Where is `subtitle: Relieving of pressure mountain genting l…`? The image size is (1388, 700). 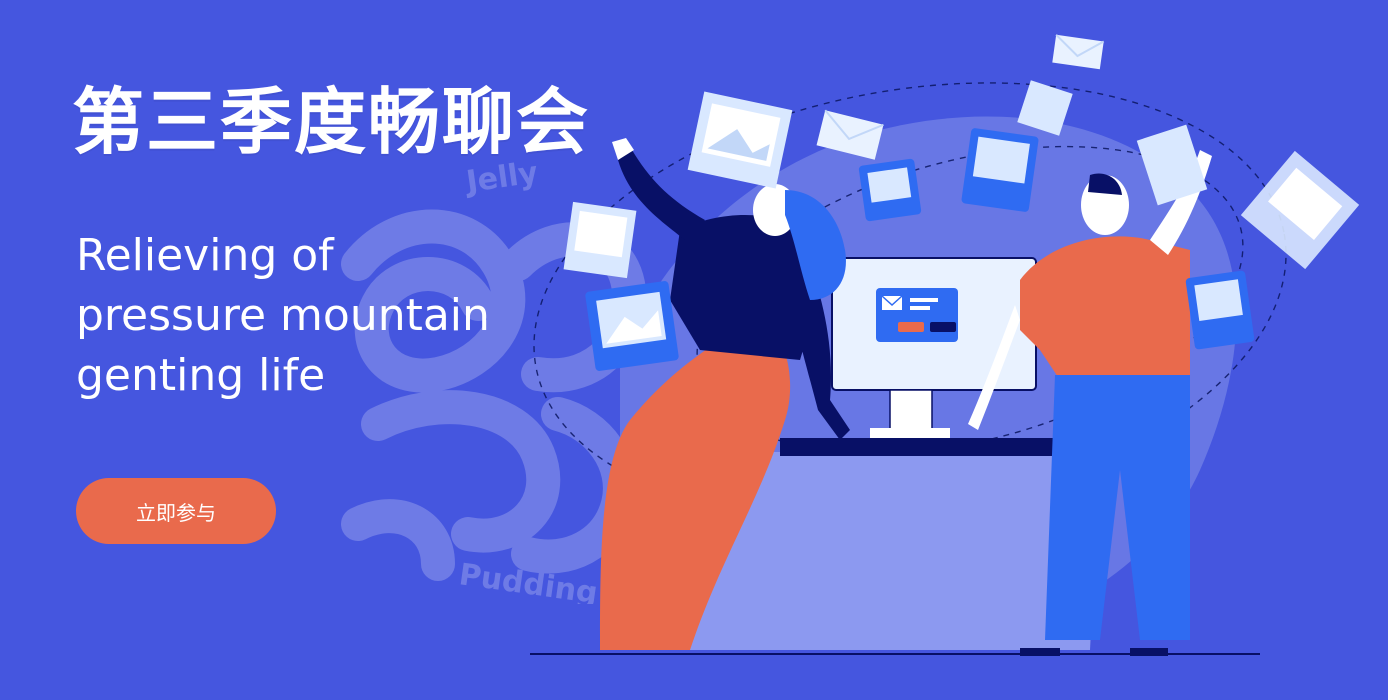
subtitle: Relieving of pressure mountain genting l… is located at coordinates (283, 316).